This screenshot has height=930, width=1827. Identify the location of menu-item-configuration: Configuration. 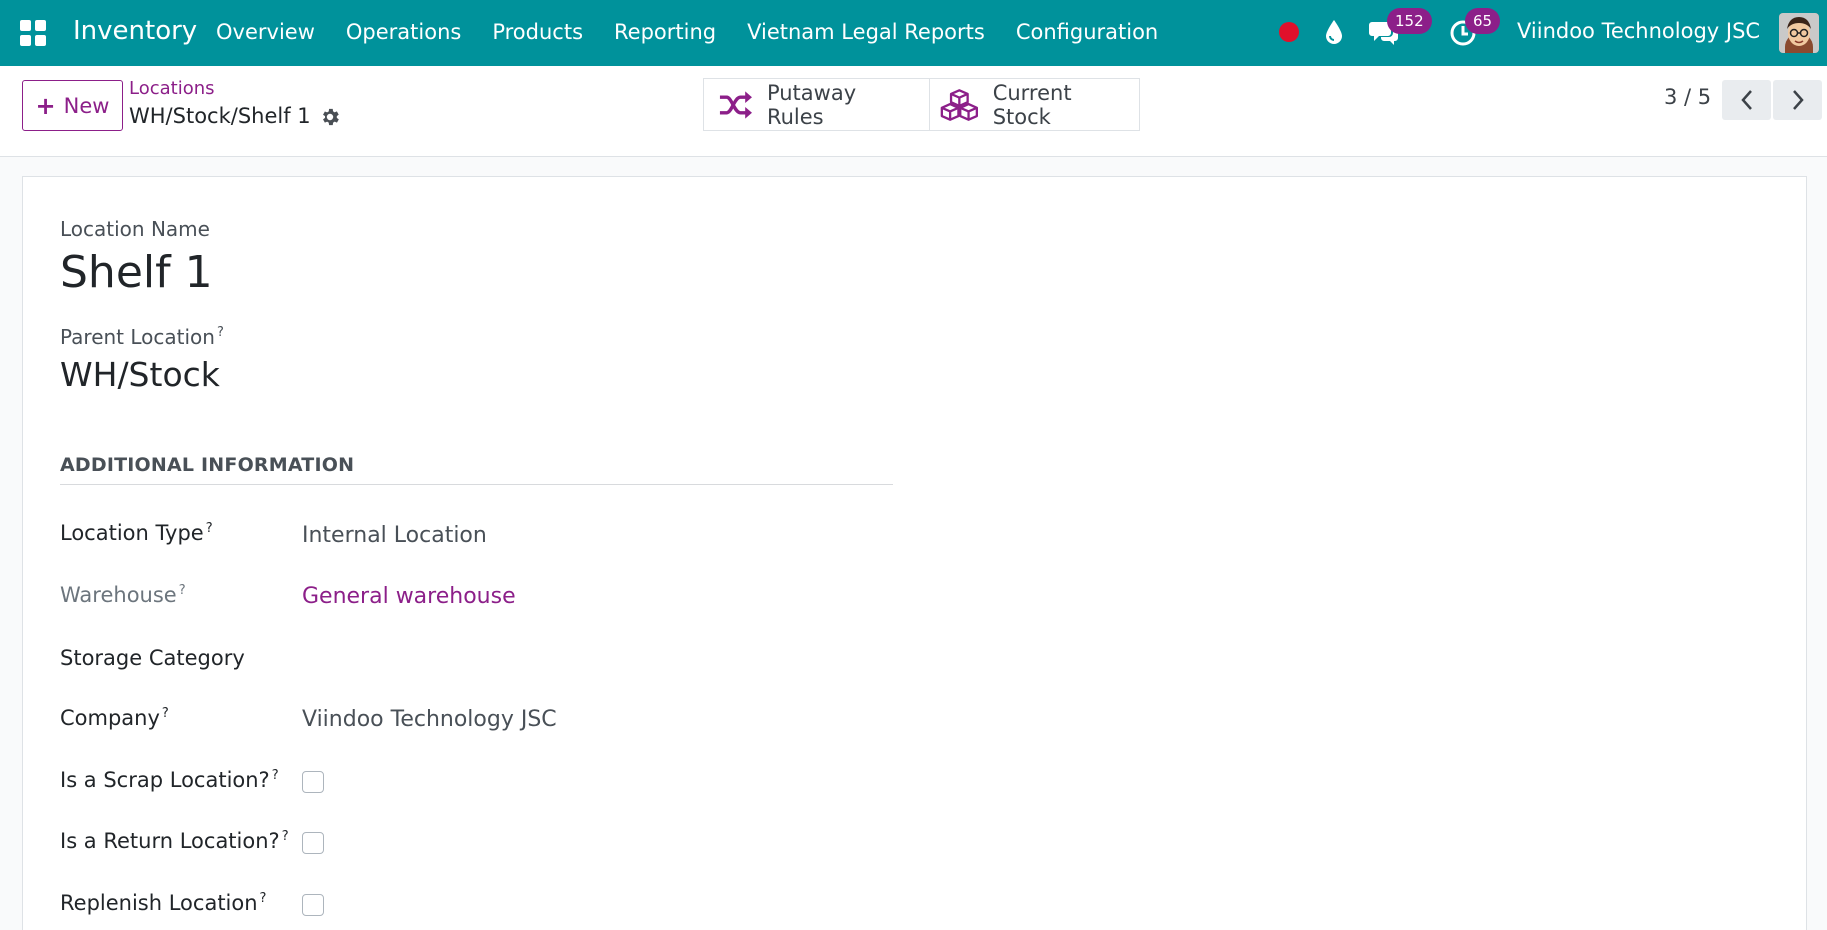
(1087, 32).